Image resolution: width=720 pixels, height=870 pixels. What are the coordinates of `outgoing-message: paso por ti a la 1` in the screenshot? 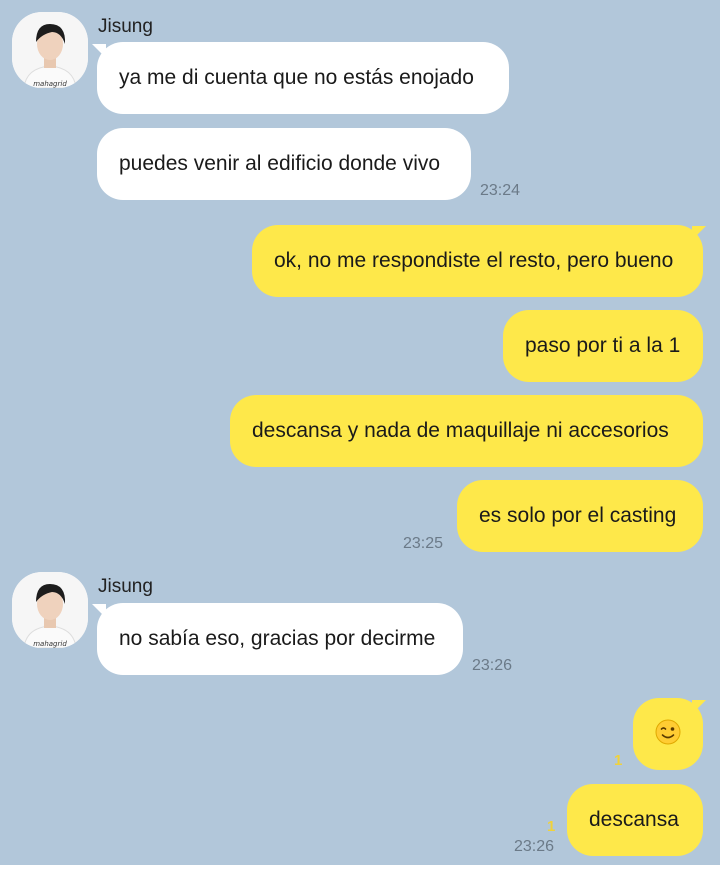 It's located at (603, 346).